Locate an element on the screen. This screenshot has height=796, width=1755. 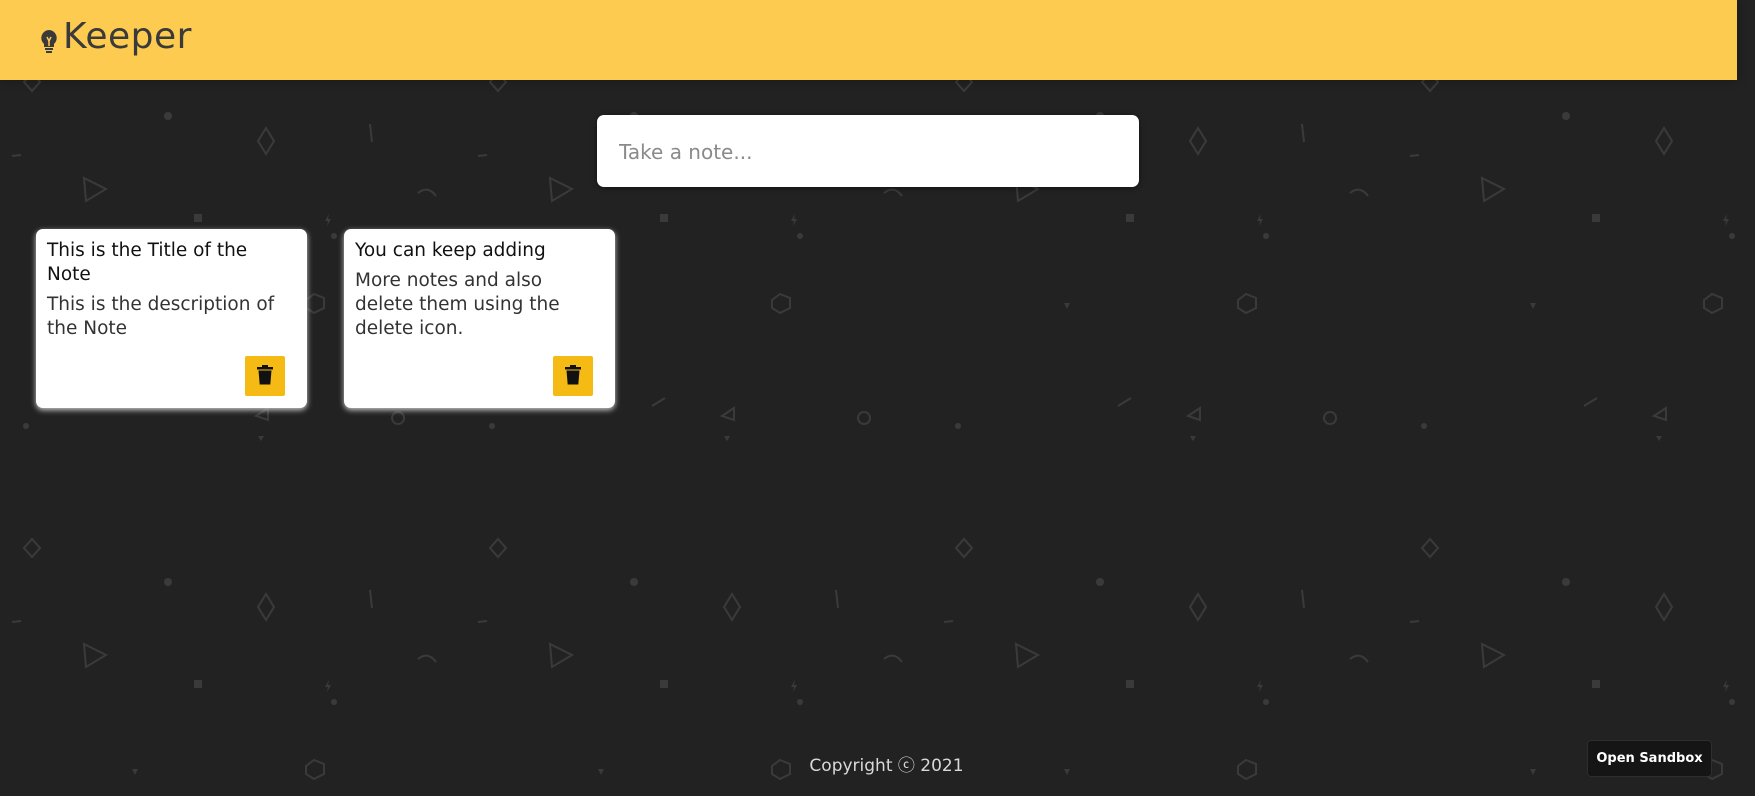
take-note-input is located at coordinates (869, 152).